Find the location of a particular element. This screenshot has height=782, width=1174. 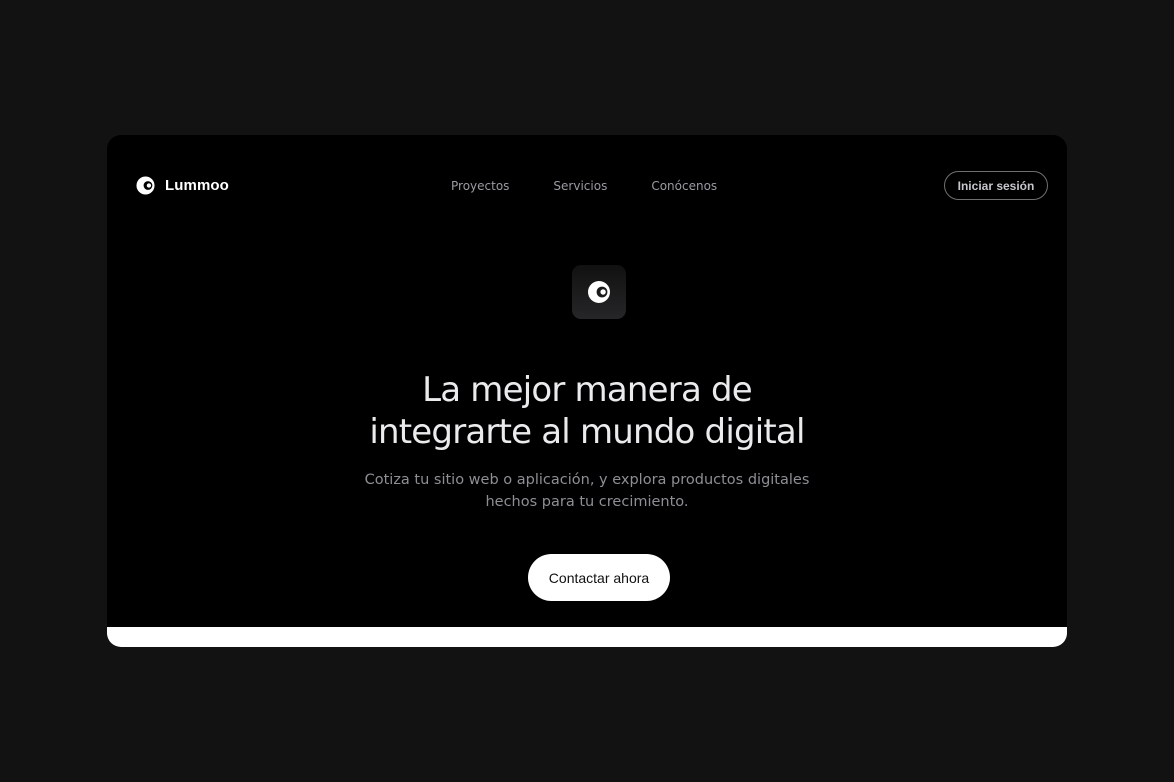

contact-now-button: Contactar ahora is located at coordinates (599, 577).